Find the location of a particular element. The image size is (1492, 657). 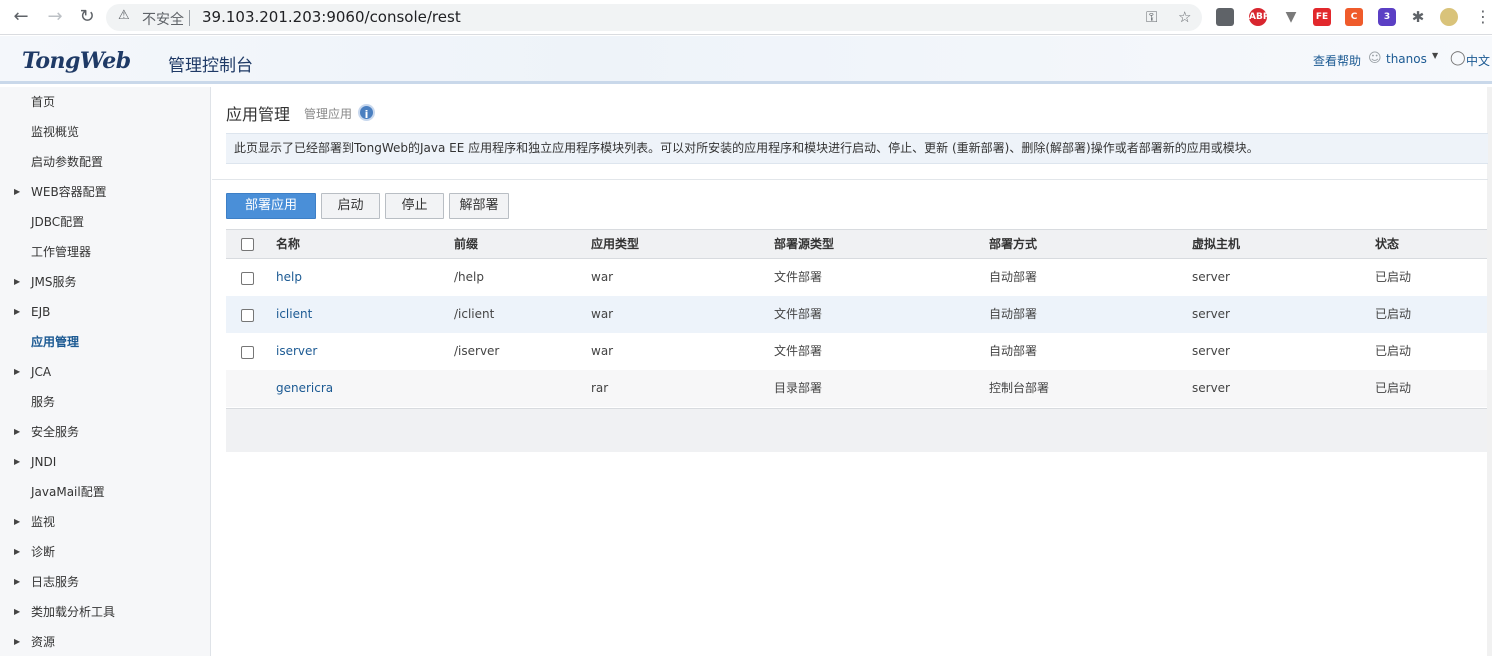

sidebar-item: ▶ 类加载分析工具 is located at coordinates (105, 612).